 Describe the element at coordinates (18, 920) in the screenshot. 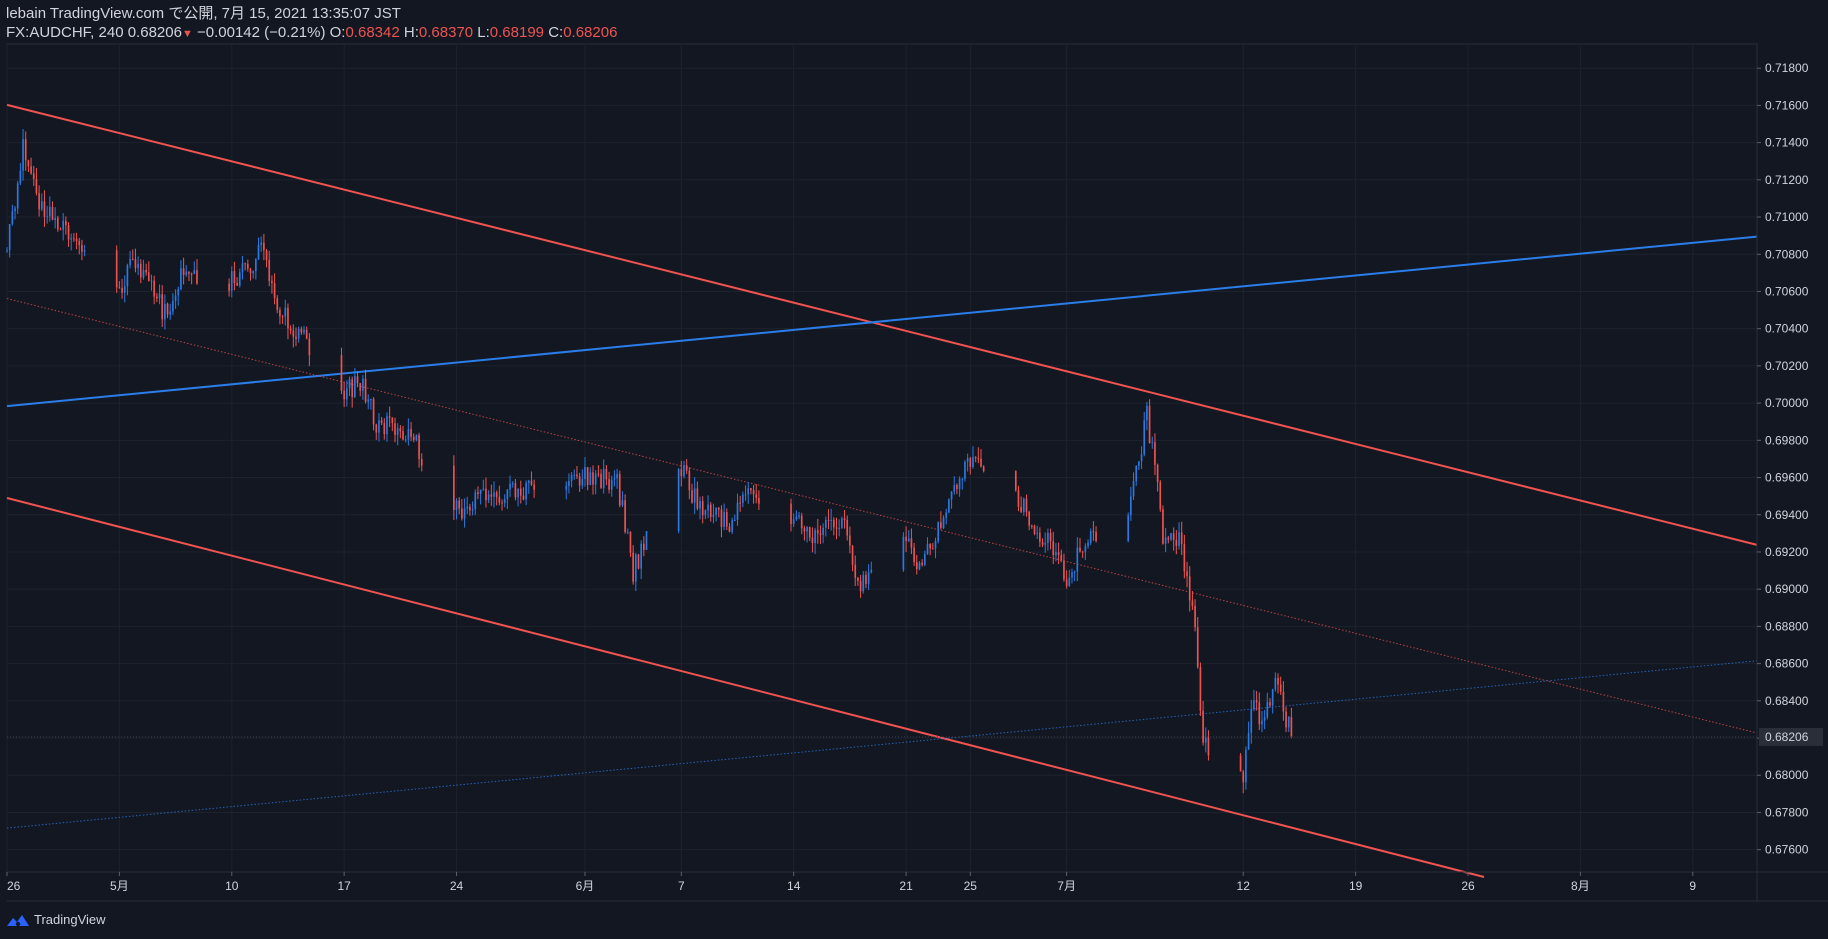

I see `tradingview-logo-icon` at that location.